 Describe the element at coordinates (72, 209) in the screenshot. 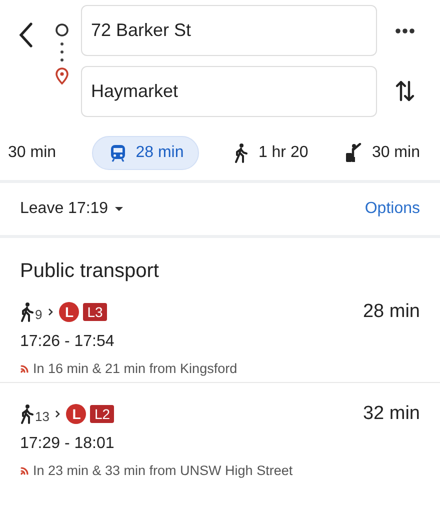

I see `leave-time-dropdown: Leave 17:19` at that location.